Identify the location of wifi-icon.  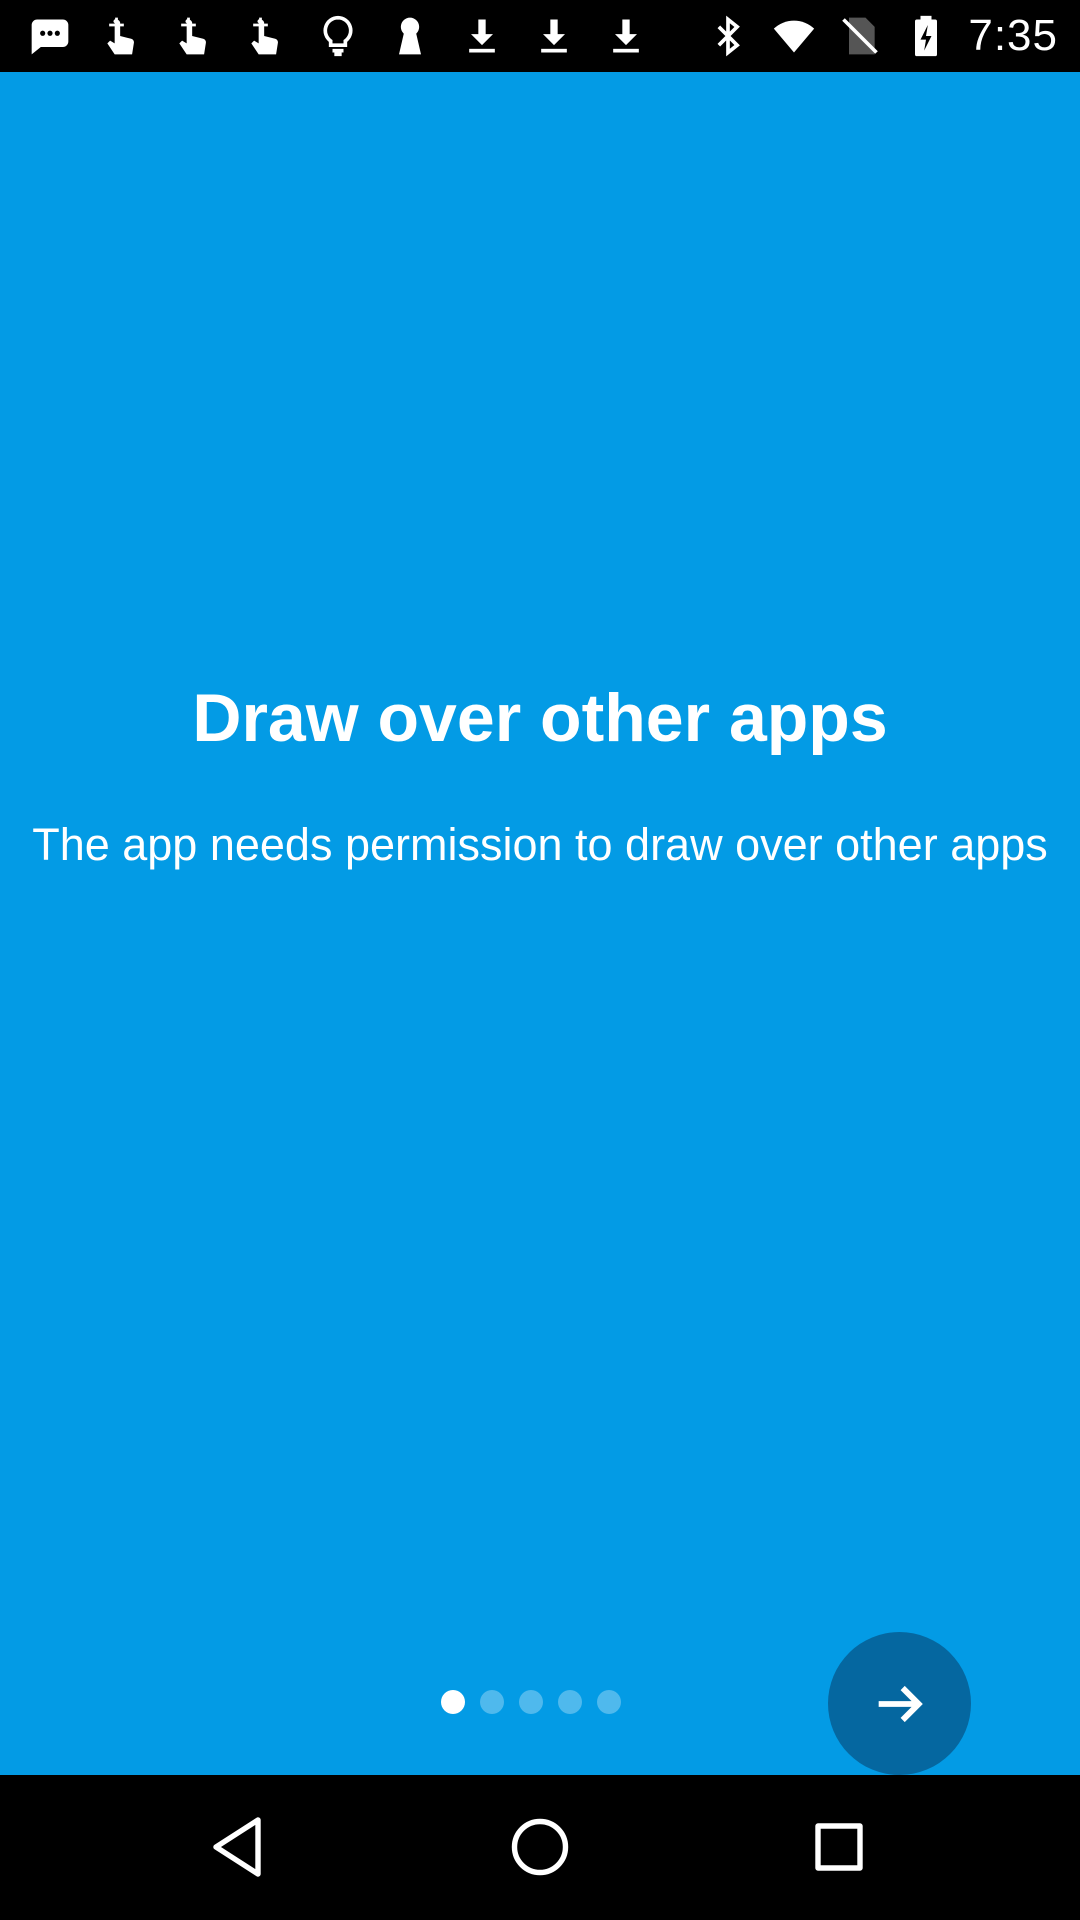
(794, 36).